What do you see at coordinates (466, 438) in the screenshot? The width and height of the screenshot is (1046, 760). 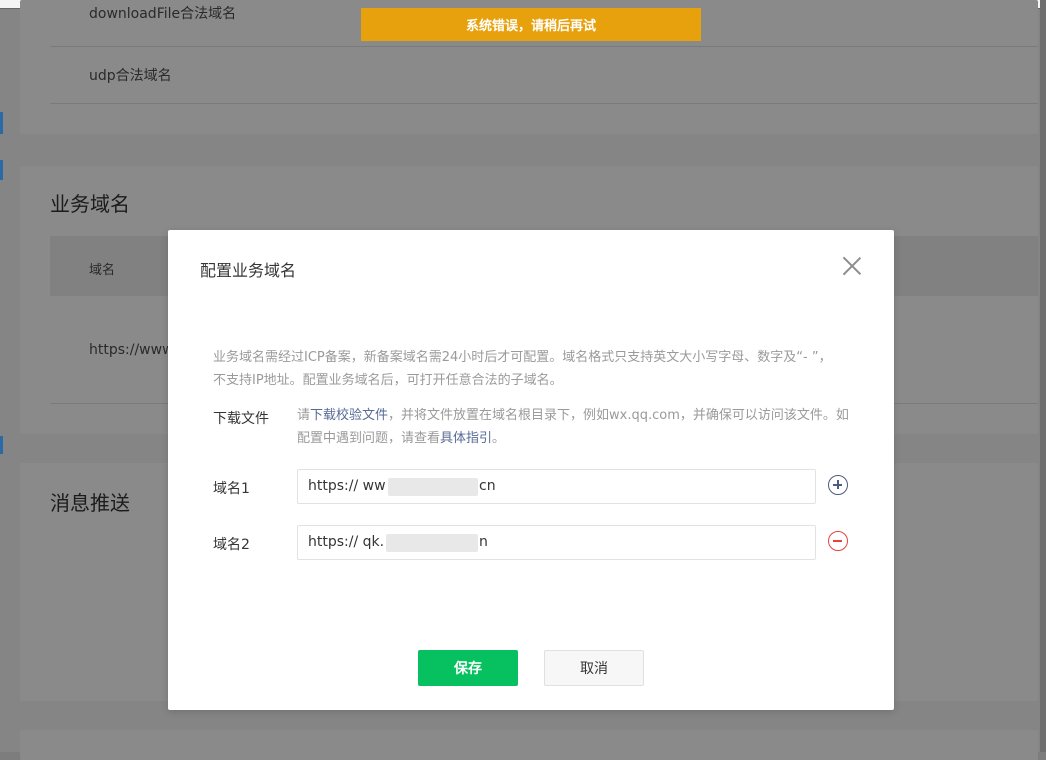 I see `guide-link: 具体指引` at bounding box center [466, 438].